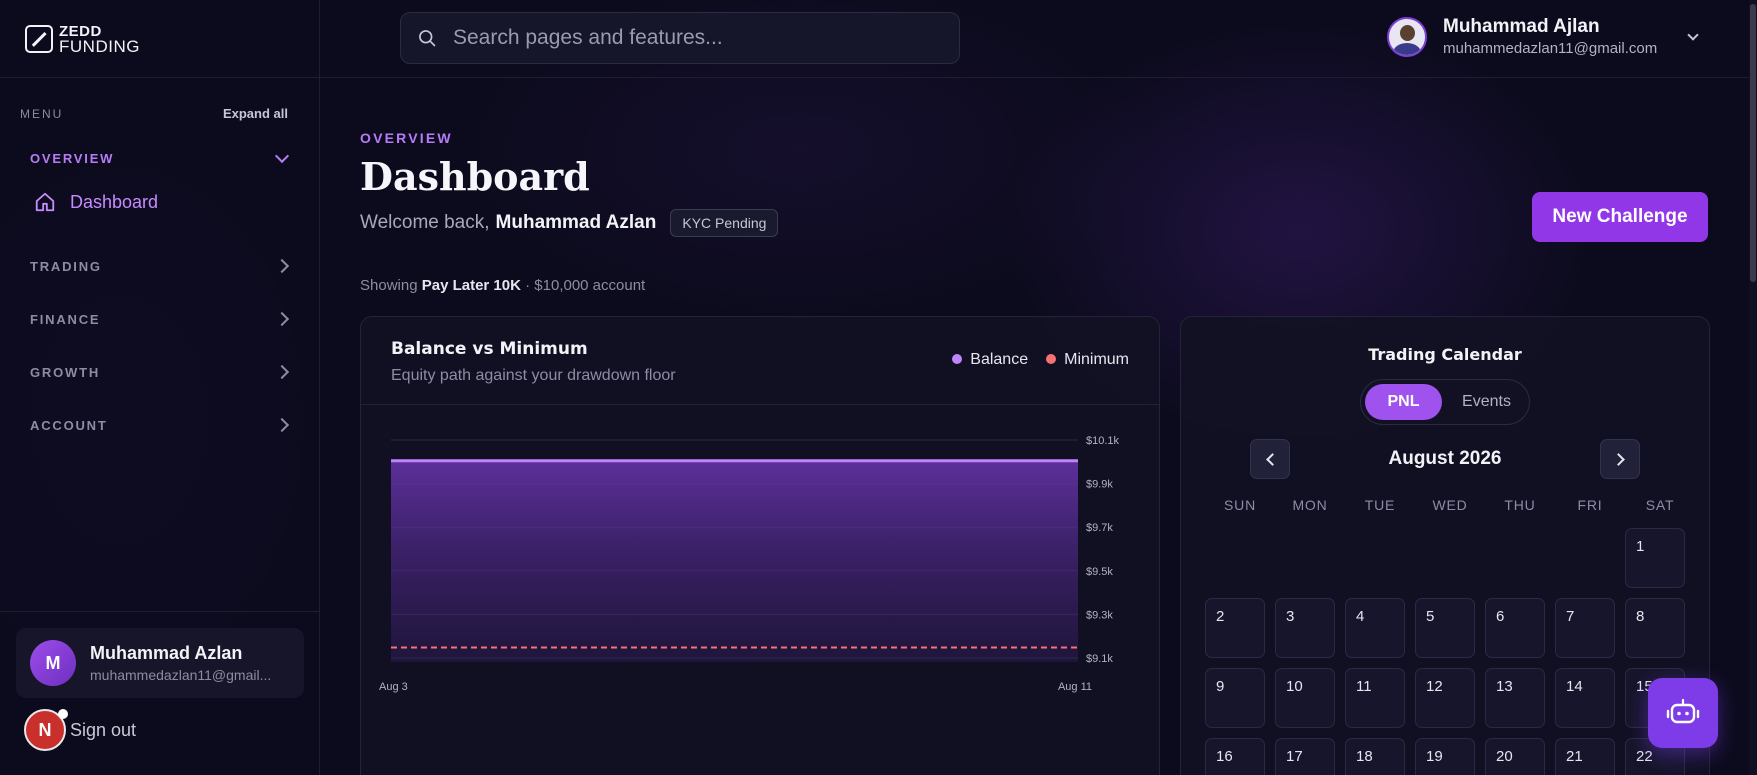 This screenshot has height=775, width=1757. What do you see at coordinates (1753, 387) in the screenshot?
I see `page-scrollbar` at bounding box center [1753, 387].